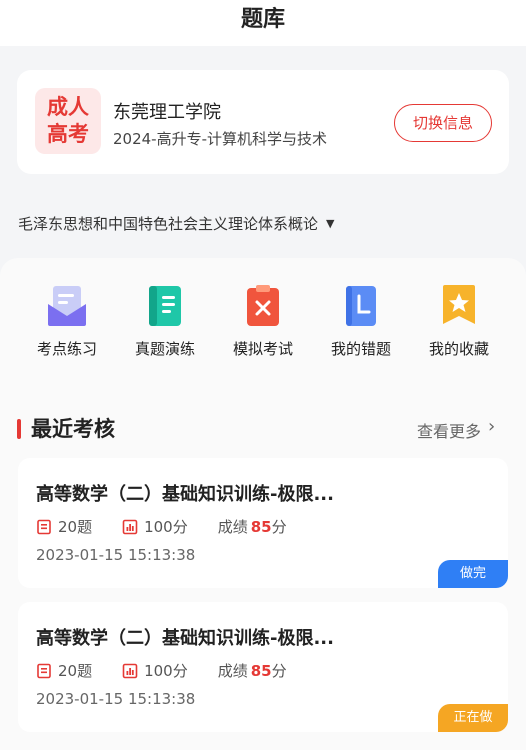 The image size is (526, 750). I want to click on subject-selector: 毛泽东思想和中国特色社会主义理论体系概论 ▼, so click(176, 223).